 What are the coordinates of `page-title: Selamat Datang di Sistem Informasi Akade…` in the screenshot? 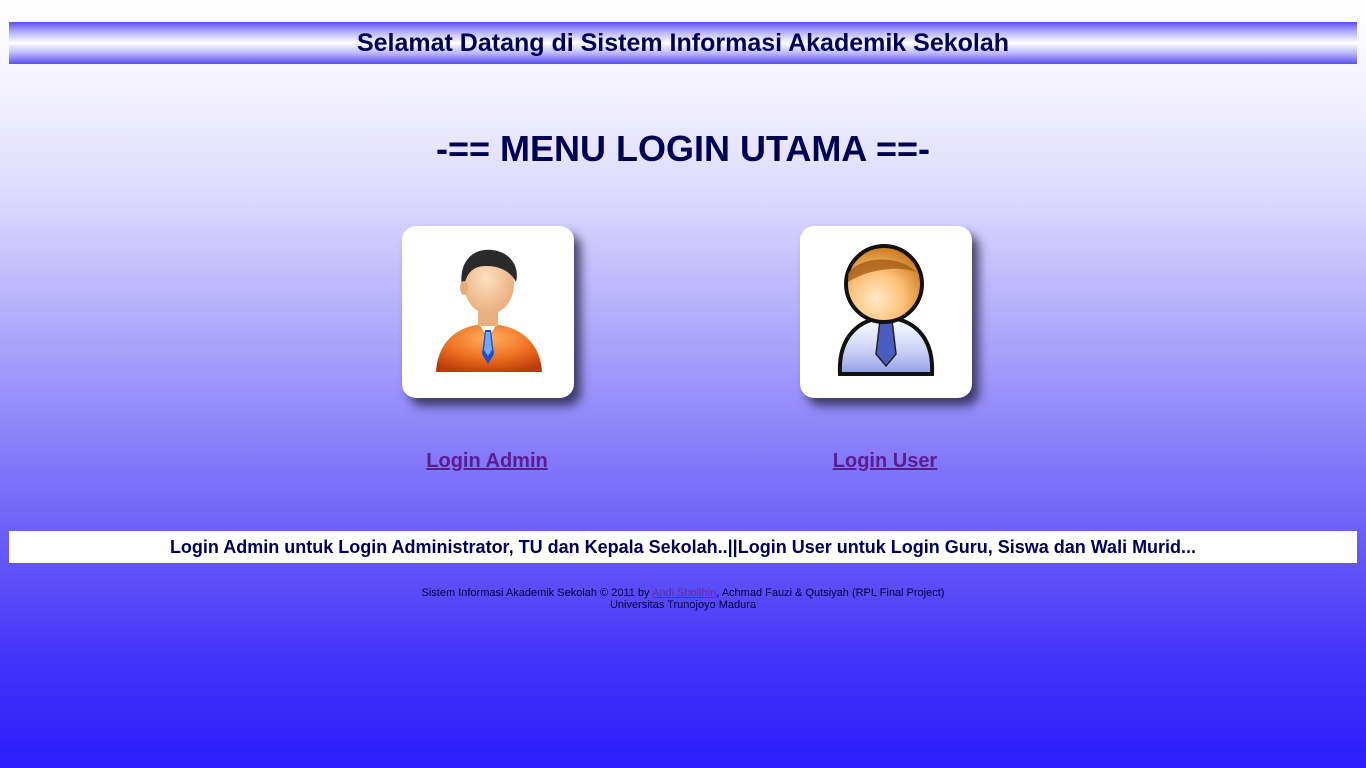 It's located at (683, 42).